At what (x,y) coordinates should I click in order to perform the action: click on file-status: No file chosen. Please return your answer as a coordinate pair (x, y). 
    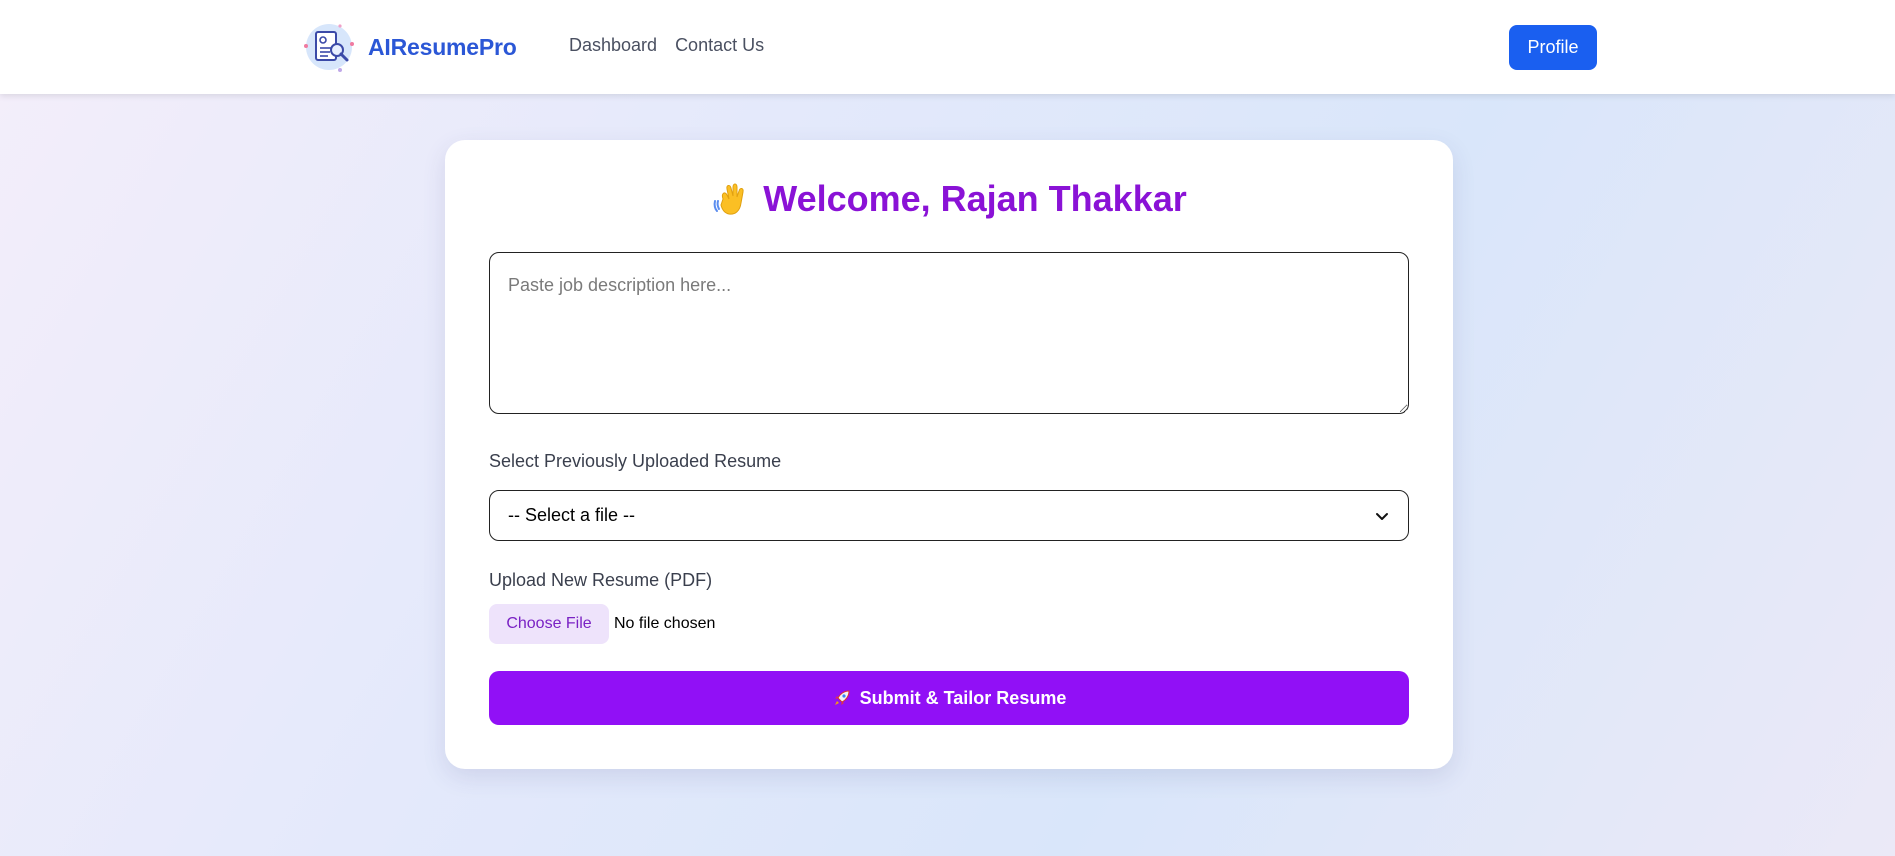
    Looking at the image, I should click on (665, 623).